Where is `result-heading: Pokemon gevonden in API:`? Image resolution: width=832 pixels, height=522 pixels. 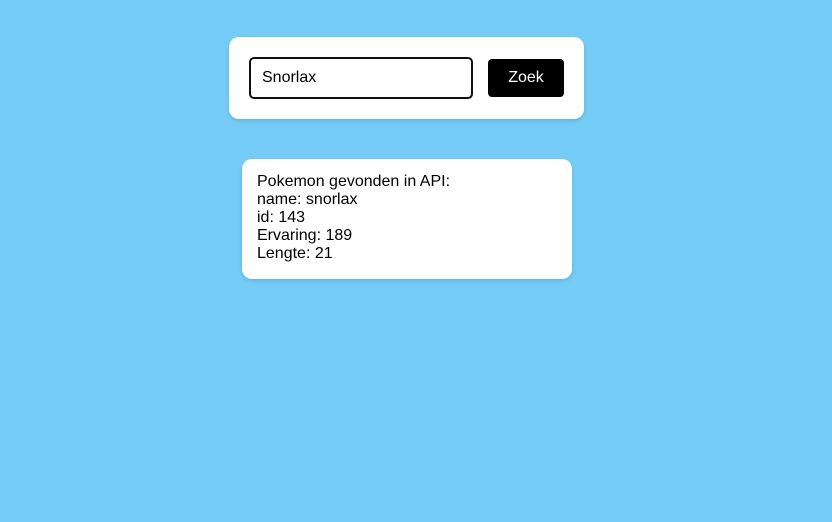
result-heading: Pokemon gevonden in API: is located at coordinates (354, 181).